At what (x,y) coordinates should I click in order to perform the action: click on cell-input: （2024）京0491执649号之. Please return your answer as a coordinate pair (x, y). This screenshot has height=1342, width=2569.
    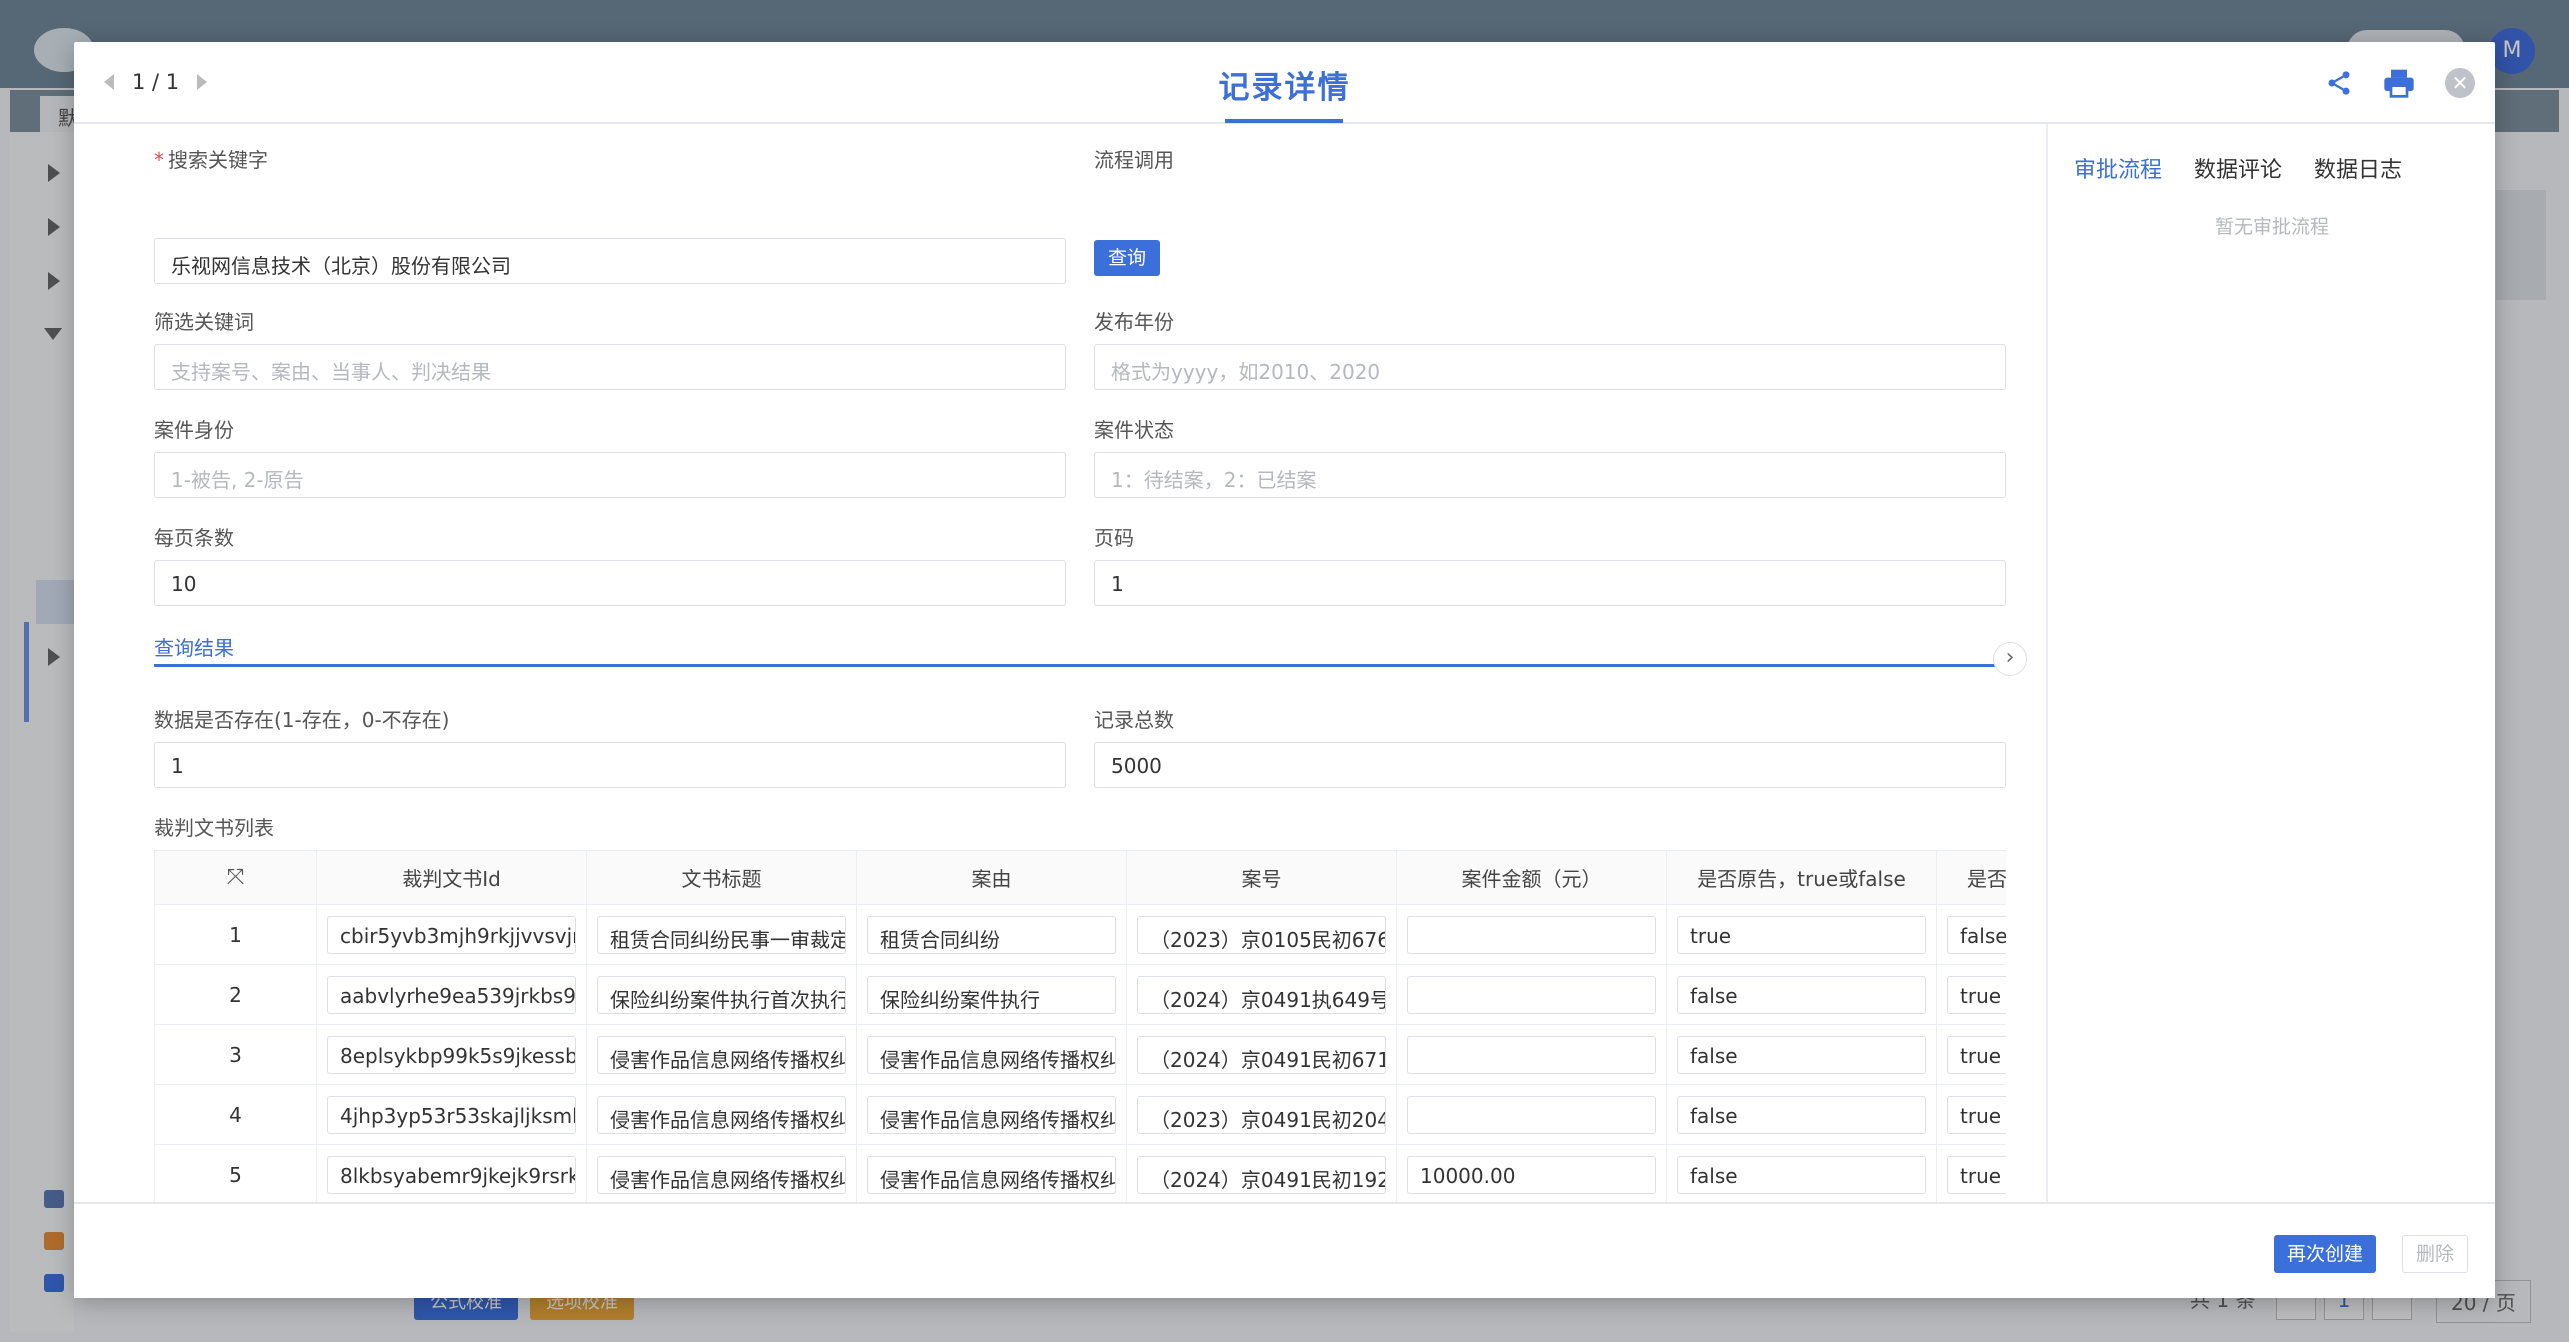
    Looking at the image, I should click on (1261, 994).